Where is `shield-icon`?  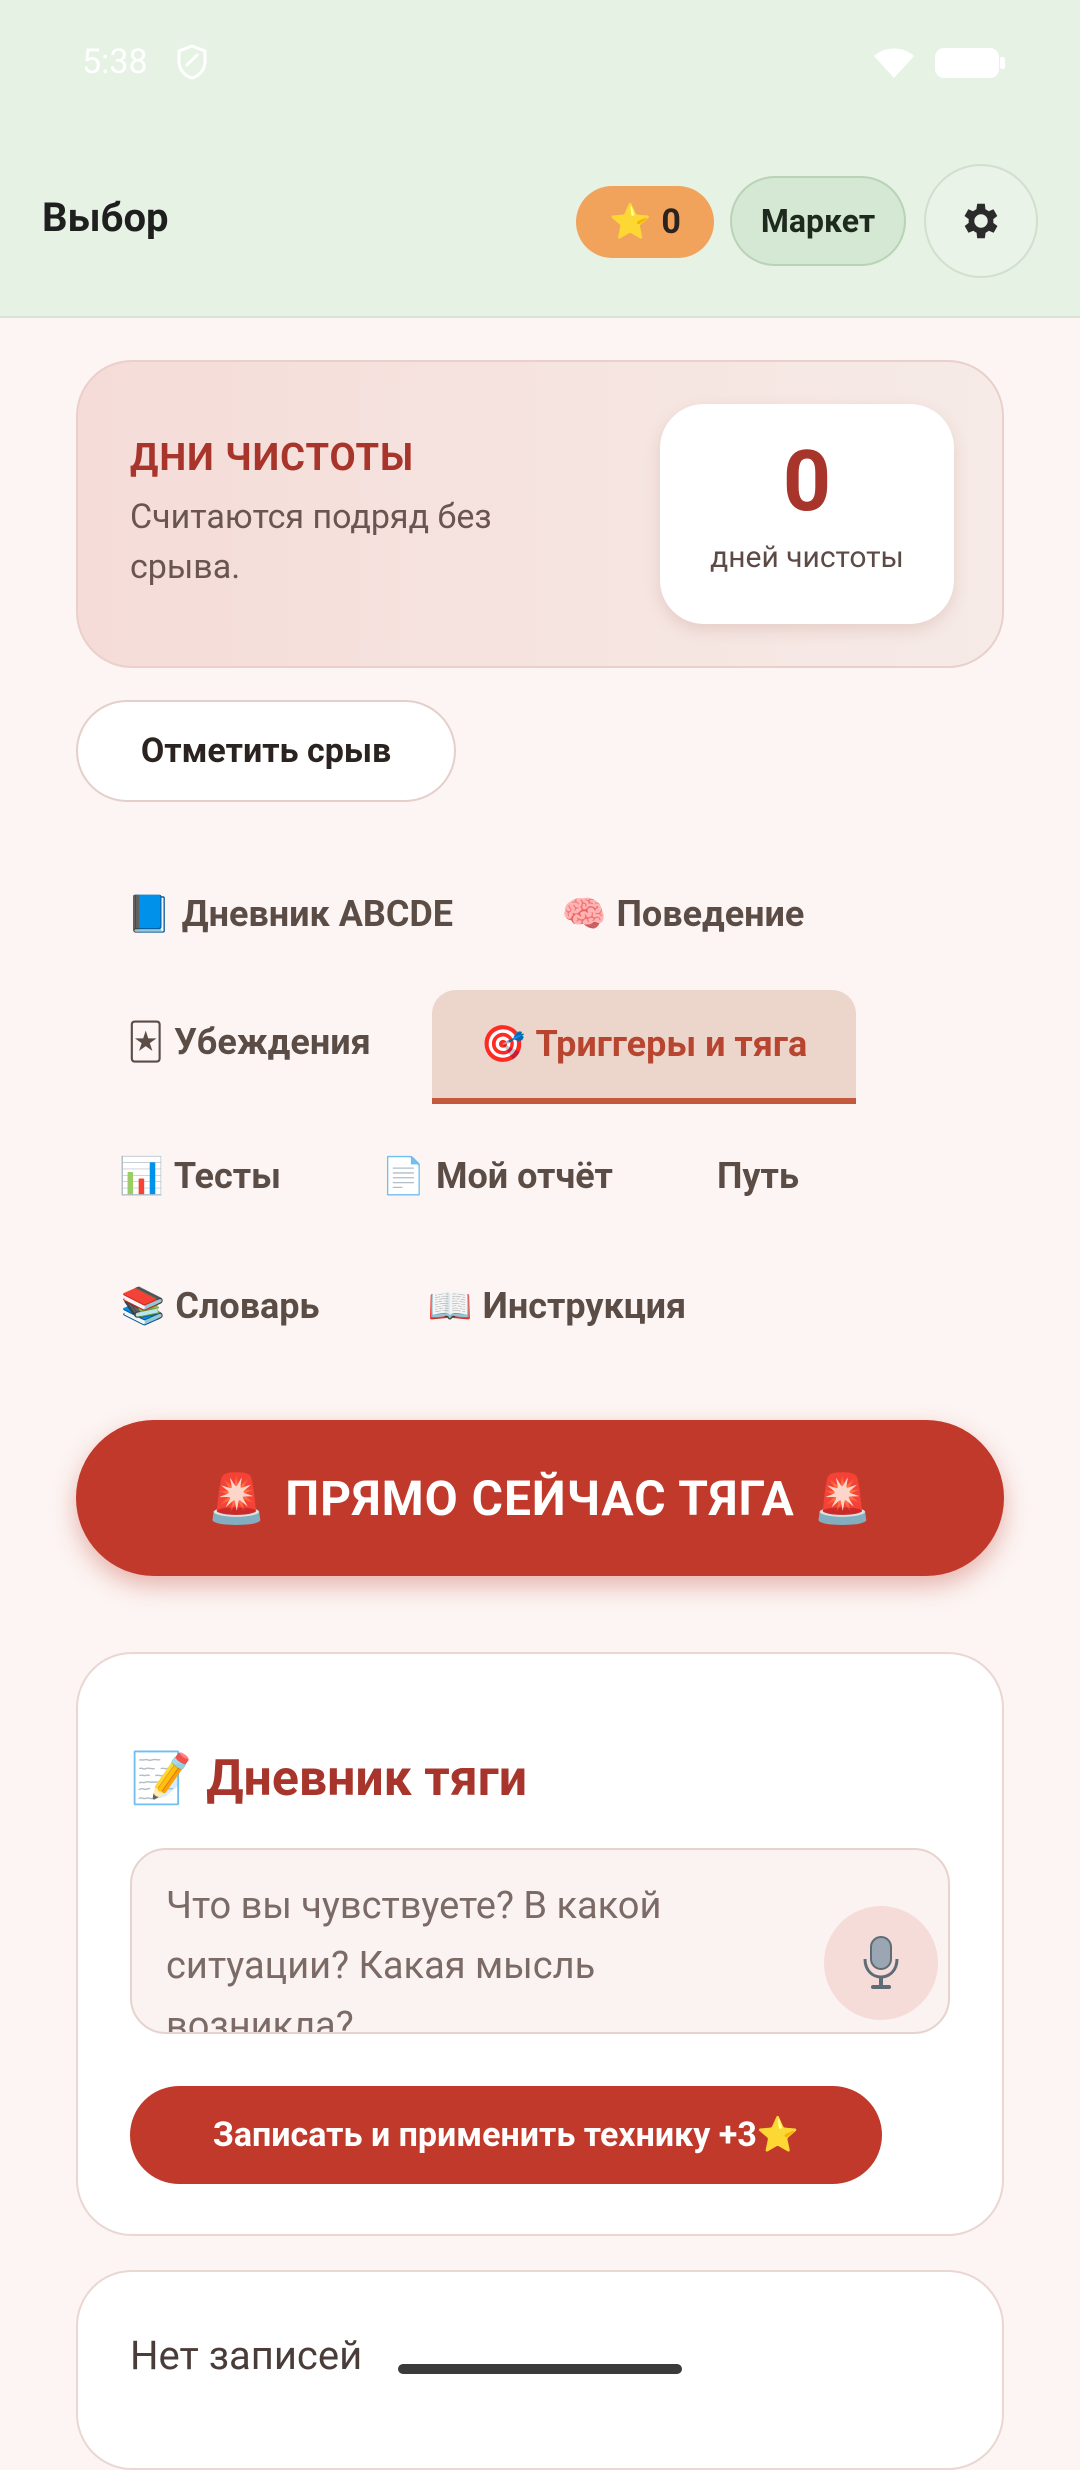
shield-icon is located at coordinates (192, 62).